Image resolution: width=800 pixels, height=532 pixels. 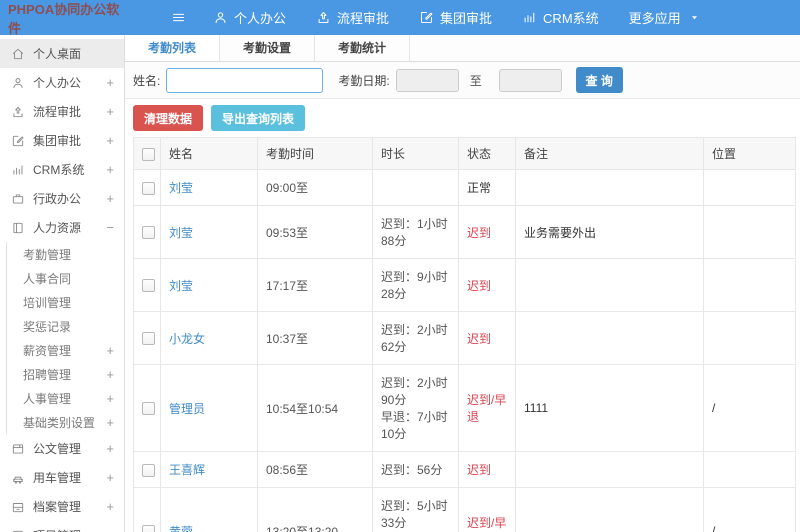 I want to click on sidebar-subitem: 奖惩记录, so click(x=65, y=326).